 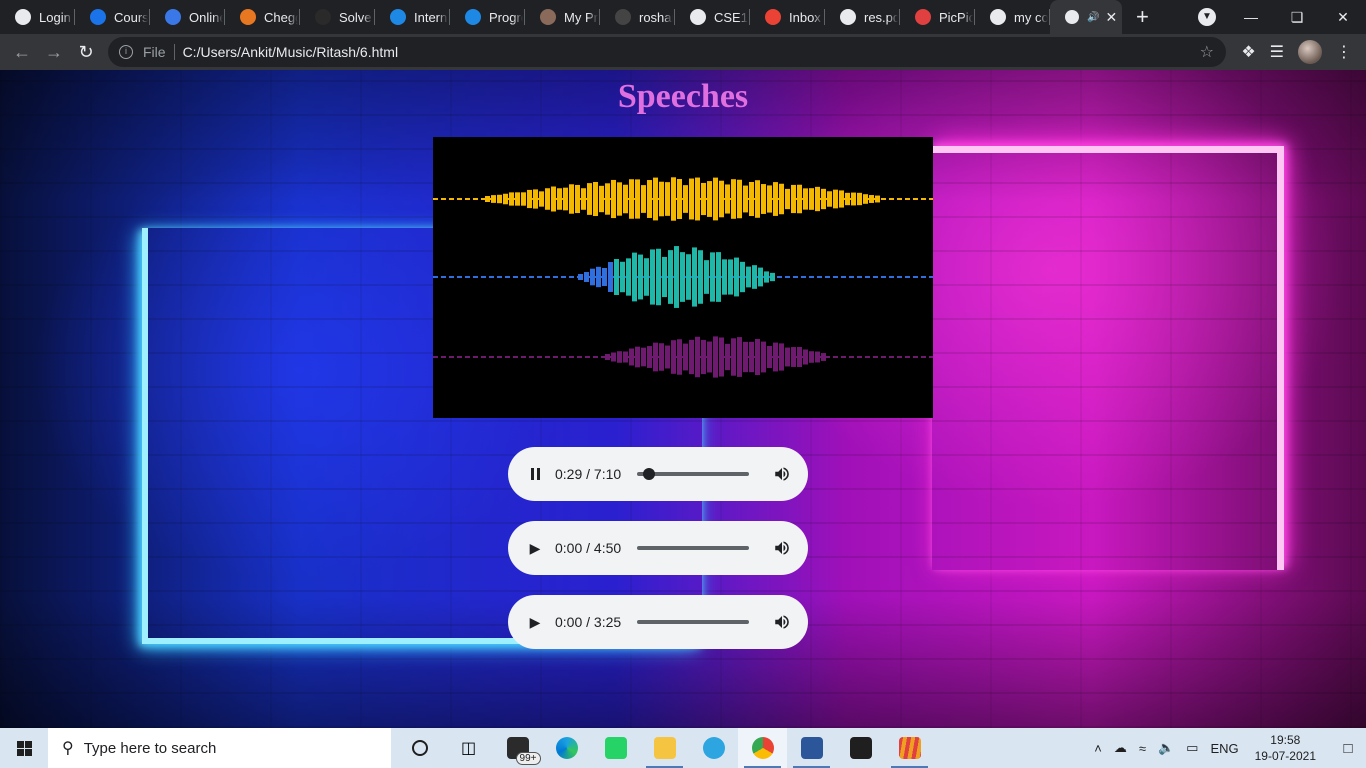 I want to click on profile-avatar, so click(x=1310, y=52).